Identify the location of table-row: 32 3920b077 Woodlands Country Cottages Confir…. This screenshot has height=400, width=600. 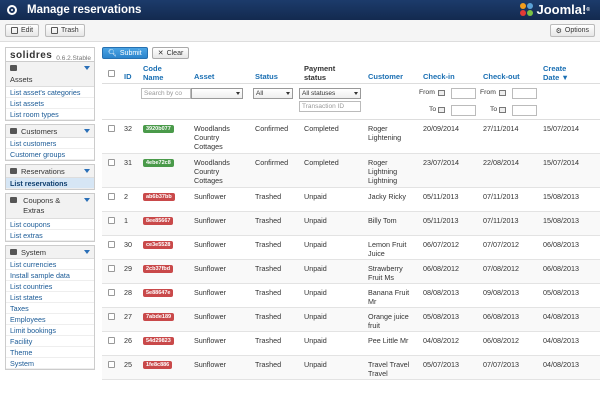
(351, 137).